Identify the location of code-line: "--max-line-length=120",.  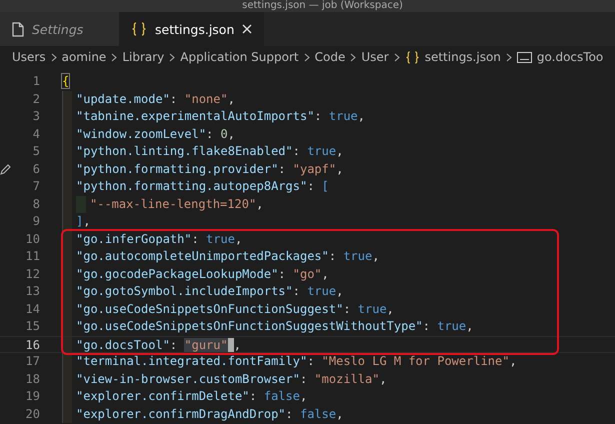
(177, 204).